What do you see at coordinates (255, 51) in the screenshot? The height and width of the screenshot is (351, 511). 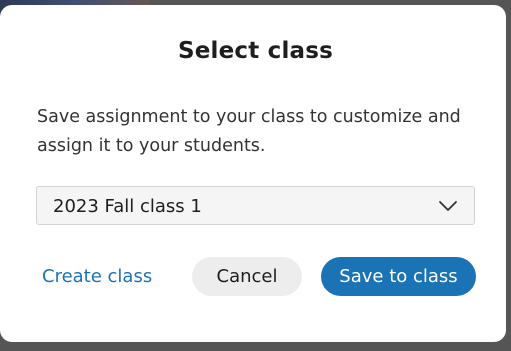 I see `dialog-title: Select class` at bounding box center [255, 51].